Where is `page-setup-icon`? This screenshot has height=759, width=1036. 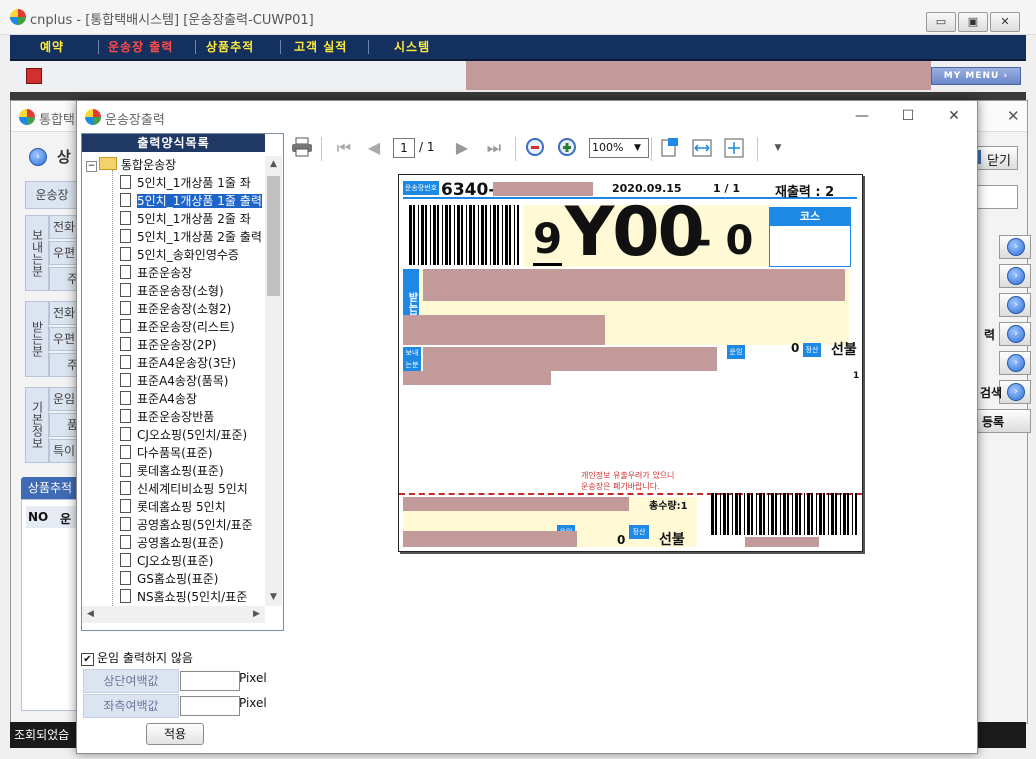
page-setup-icon is located at coordinates (670, 148).